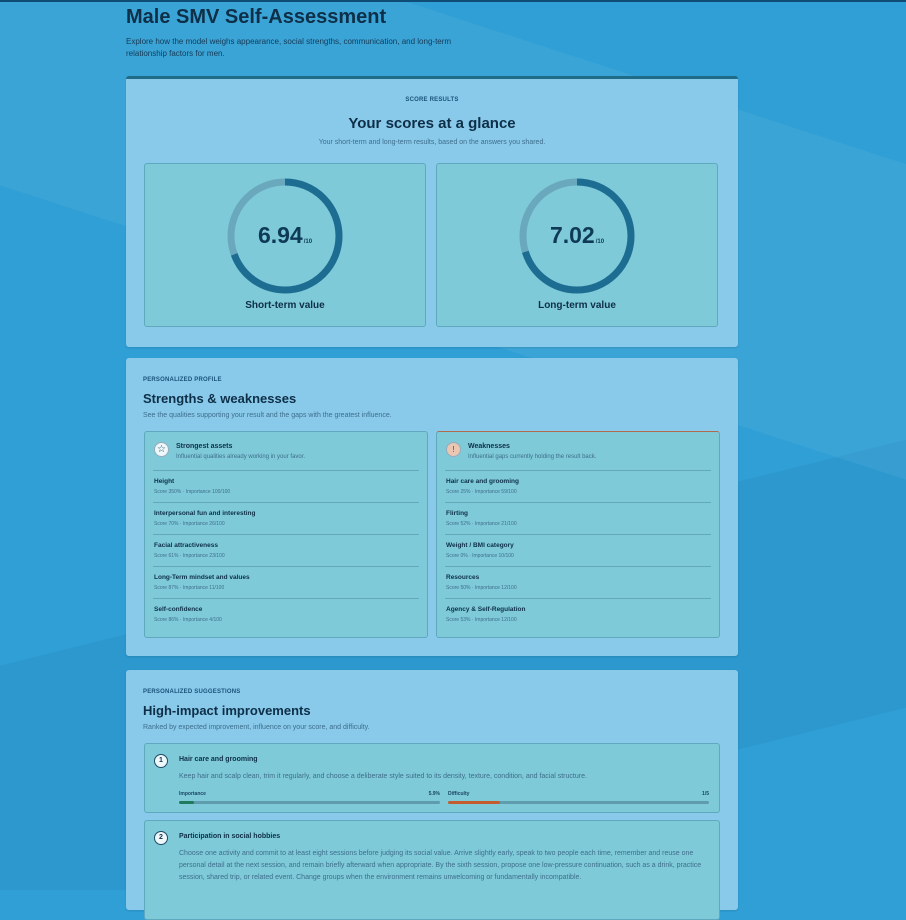 The image size is (906, 920). I want to click on weakness-name: Resources, so click(463, 577).